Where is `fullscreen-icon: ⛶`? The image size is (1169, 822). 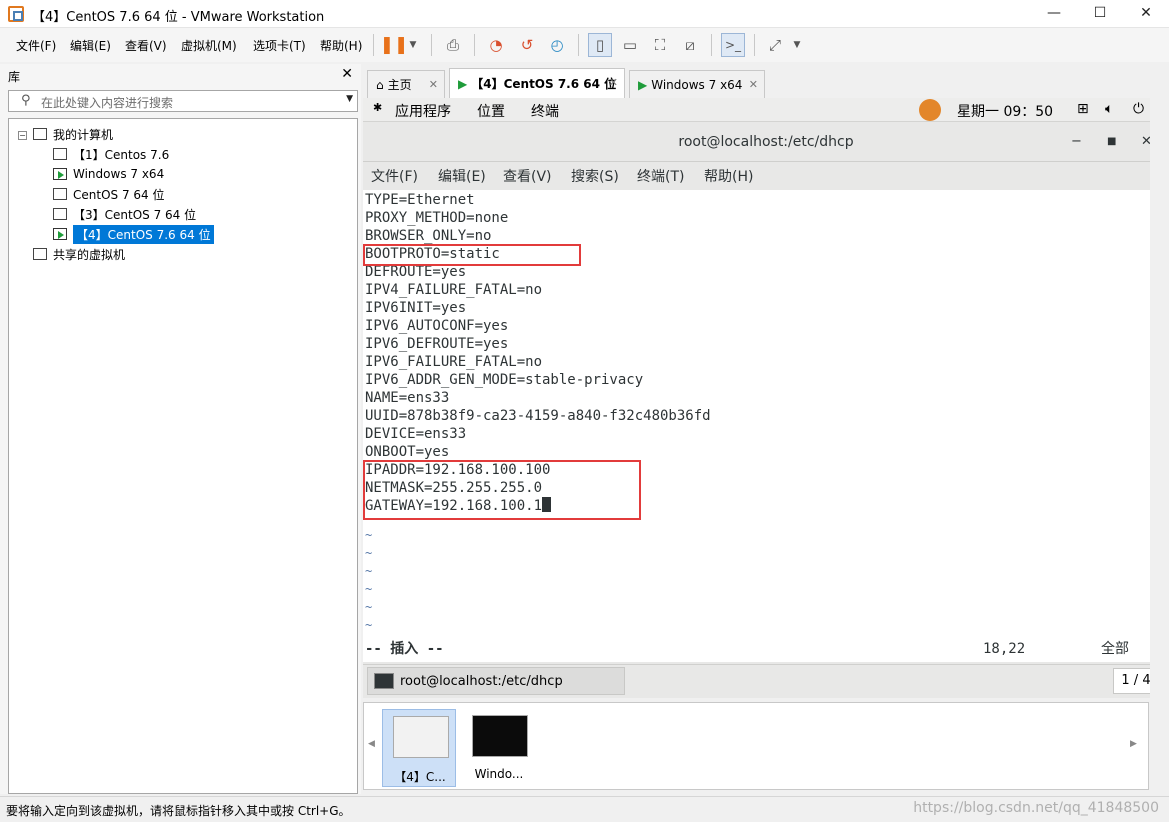
fullscreen-icon: ⛶ is located at coordinates (660, 45).